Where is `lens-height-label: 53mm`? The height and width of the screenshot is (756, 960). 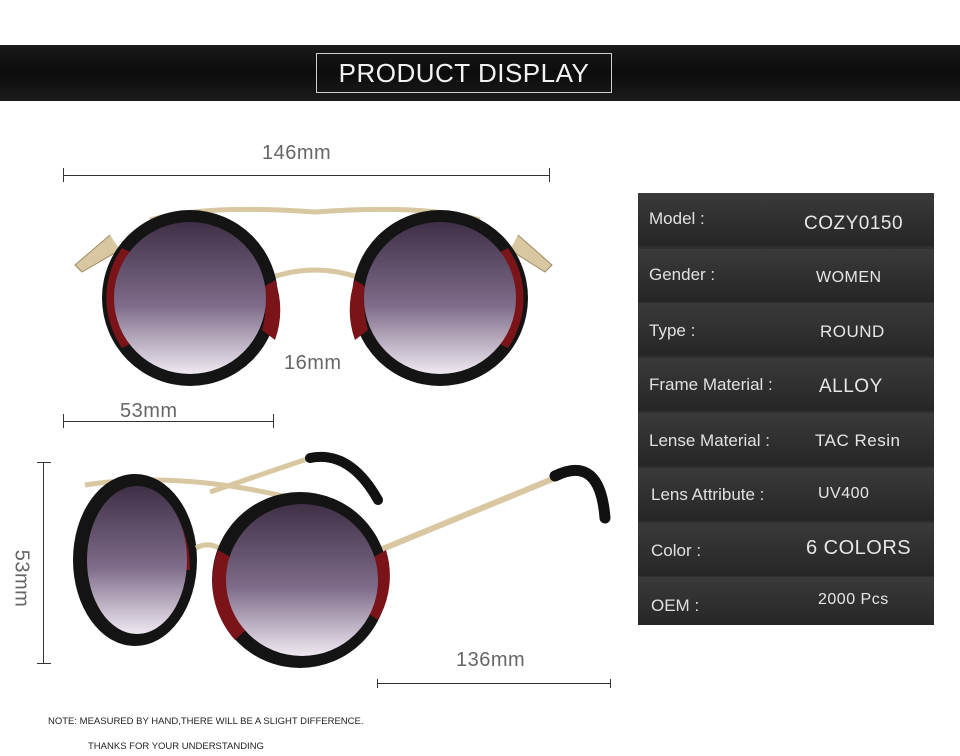
lens-height-label: 53mm is located at coordinates (21, 578).